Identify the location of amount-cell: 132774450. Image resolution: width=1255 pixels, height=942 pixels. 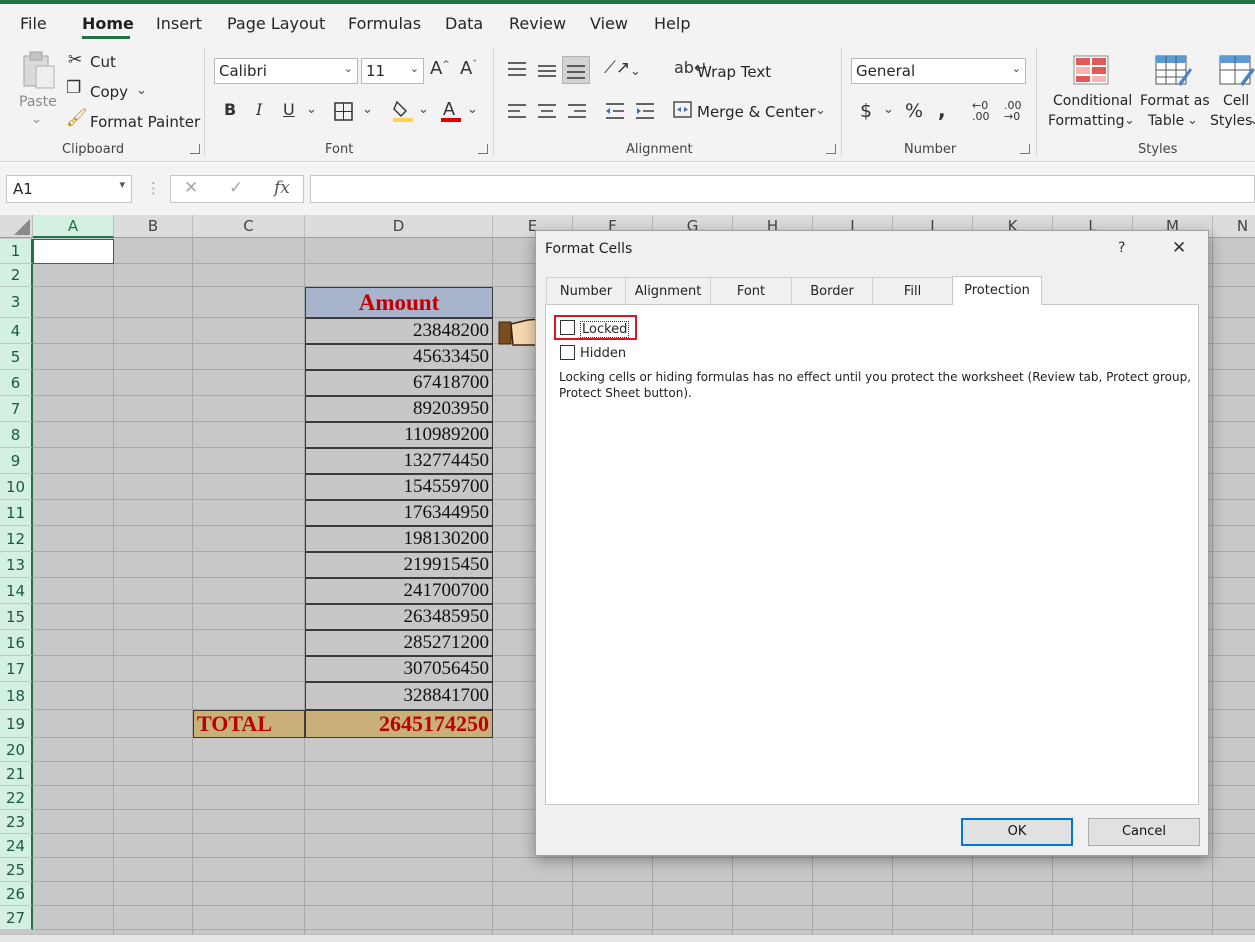
(399, 461).